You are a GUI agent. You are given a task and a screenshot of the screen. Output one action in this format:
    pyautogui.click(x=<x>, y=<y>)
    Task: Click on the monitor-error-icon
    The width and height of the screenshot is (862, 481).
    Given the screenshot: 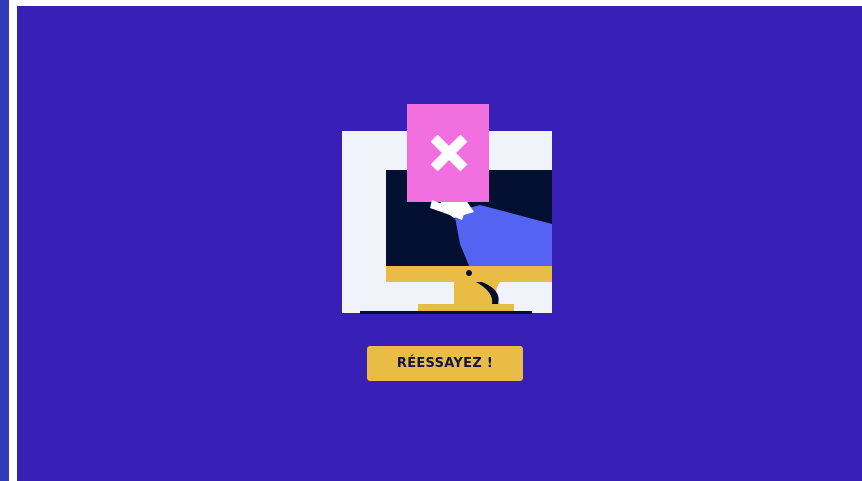 What is the action you would take?
    pyautogui.click(x=447, y=209)
    